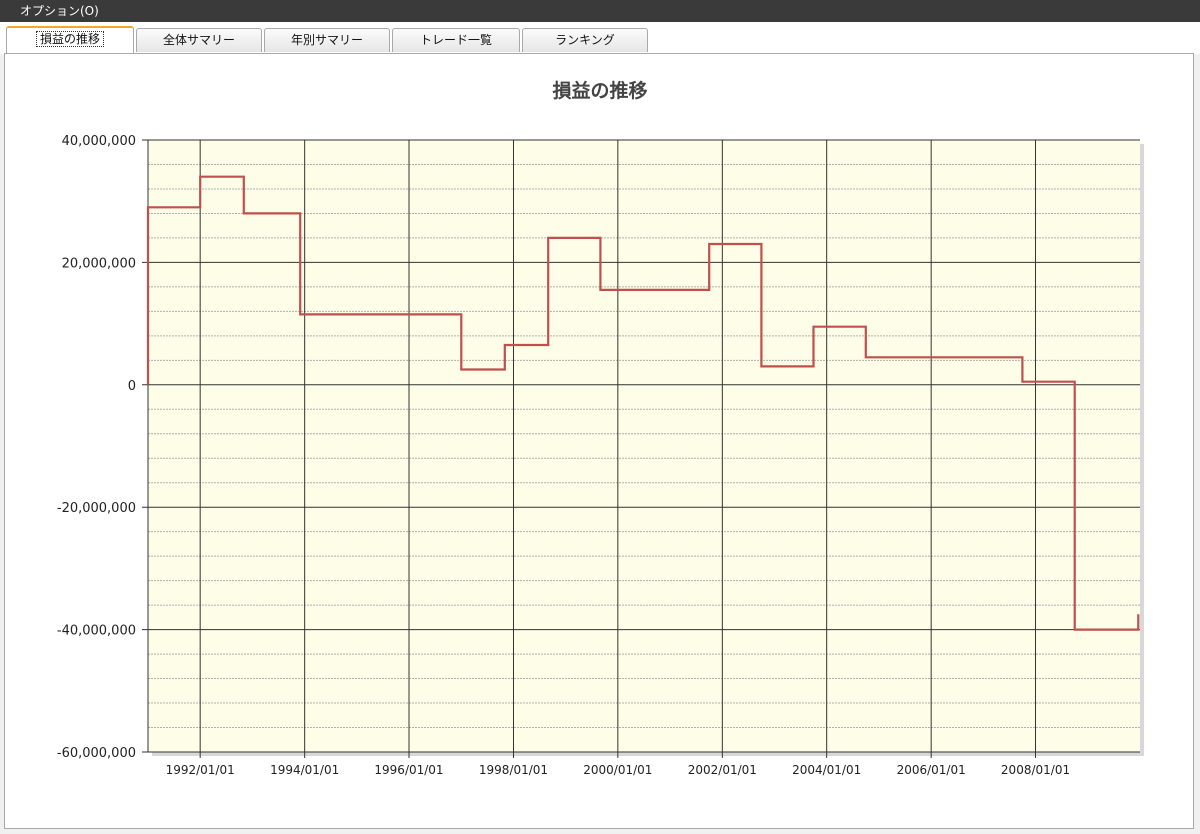 The width and height of the screenshot is (1200, 834). Describe the element at coordinates (99, 263) in the screenshot. I see `y-tick-label: 20,000,000` at that location.